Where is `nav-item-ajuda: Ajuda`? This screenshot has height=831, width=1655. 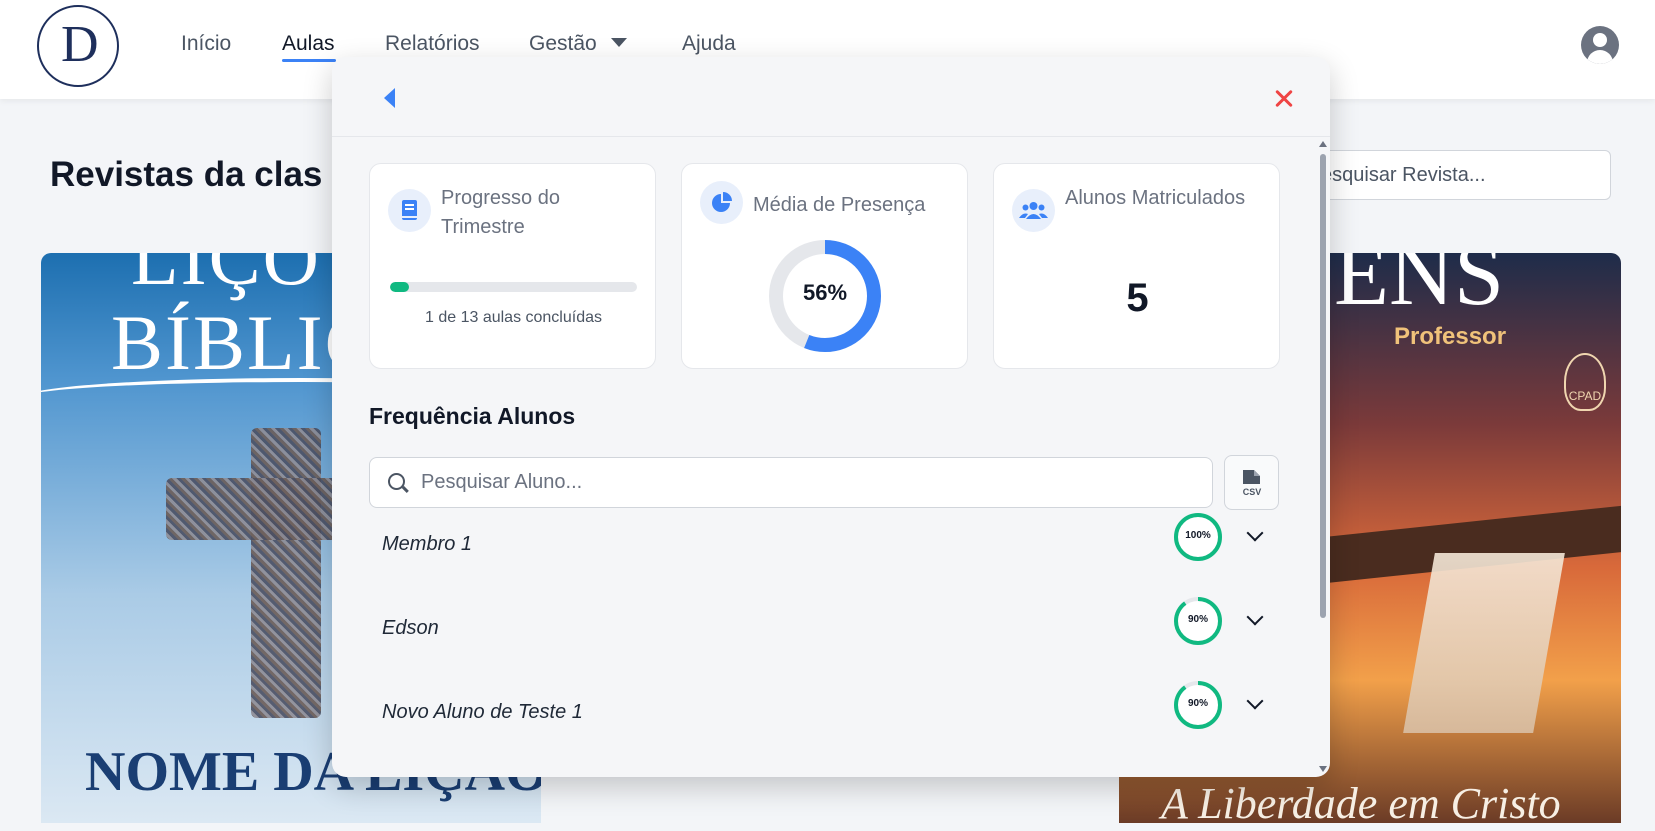 nav-item-ajuda: Ajuda is located at coordinates (709, 44).